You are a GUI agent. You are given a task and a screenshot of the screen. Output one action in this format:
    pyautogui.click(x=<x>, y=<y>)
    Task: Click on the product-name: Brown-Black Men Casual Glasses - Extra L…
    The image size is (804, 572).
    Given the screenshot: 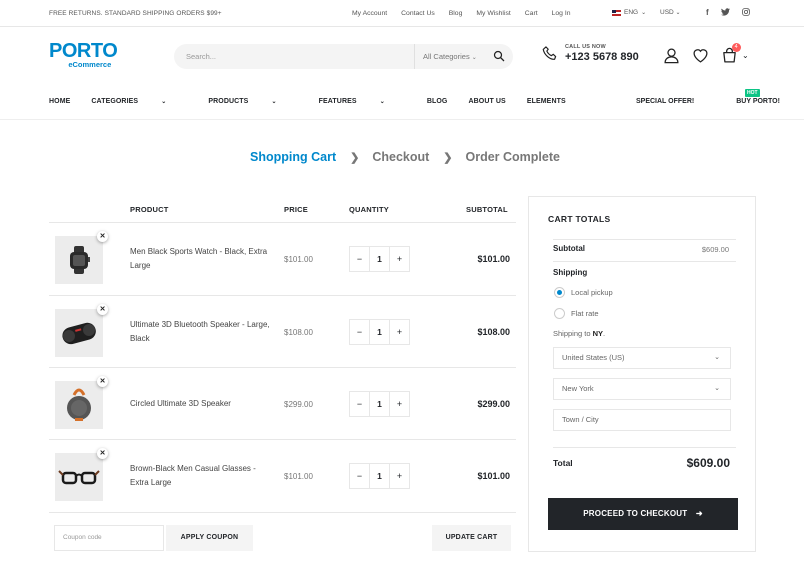 What is the action you would take?
    pyautogui.click(x=200, y=476)
    